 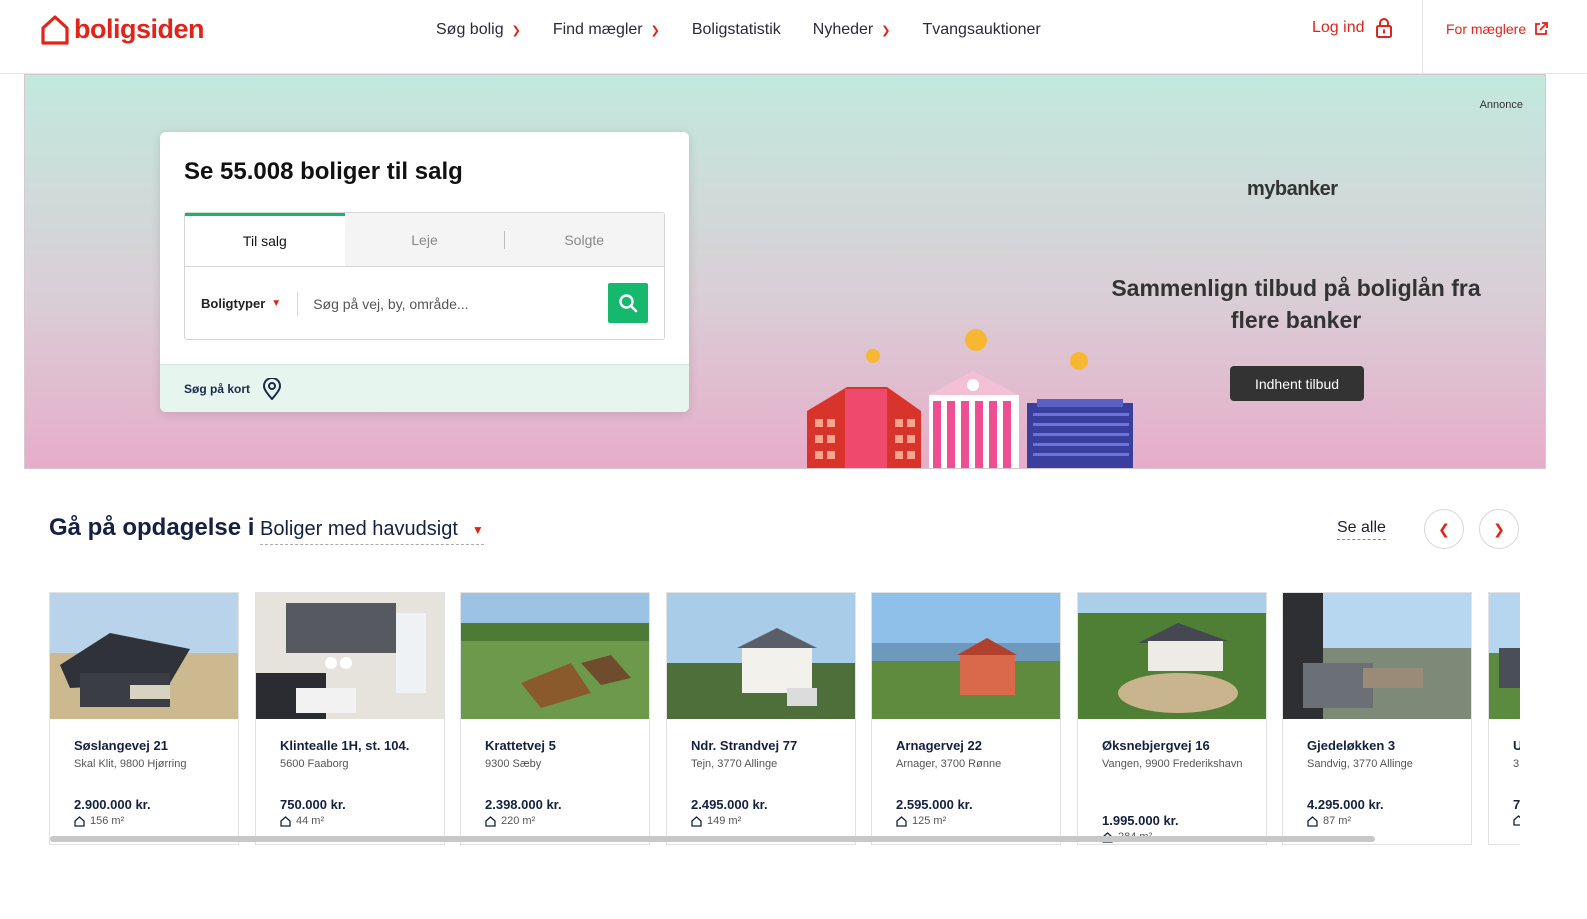 I want to click on carousel-next-button: ❯, so click(x=1499, y=529).